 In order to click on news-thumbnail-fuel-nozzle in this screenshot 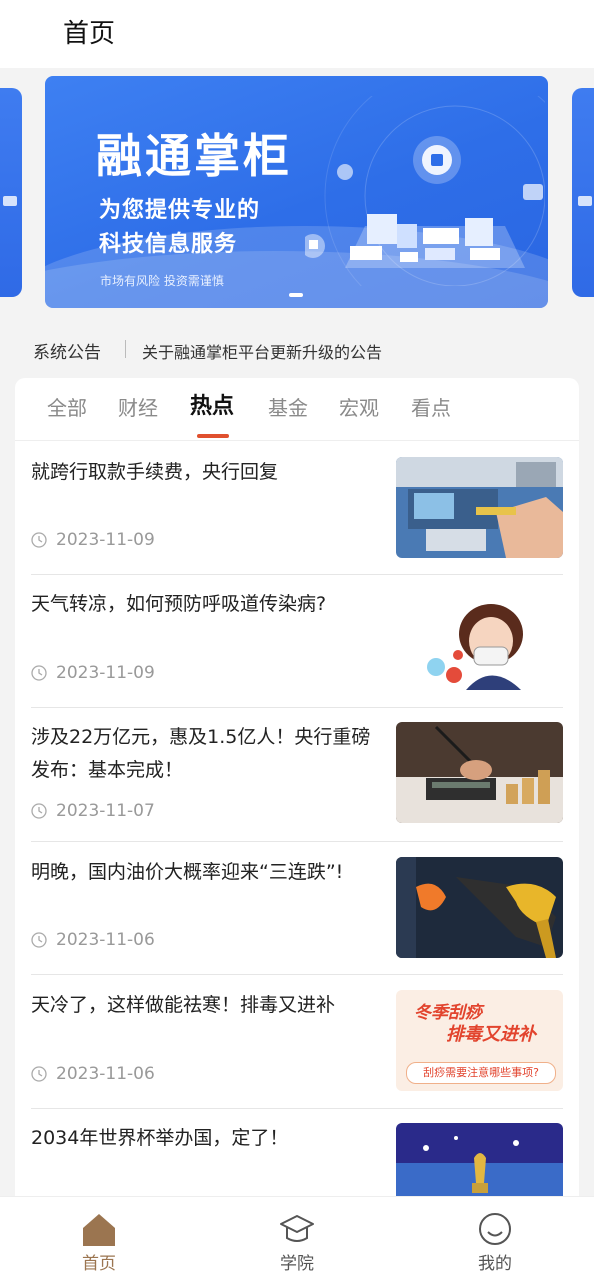, I will do `click(479, 907)`.